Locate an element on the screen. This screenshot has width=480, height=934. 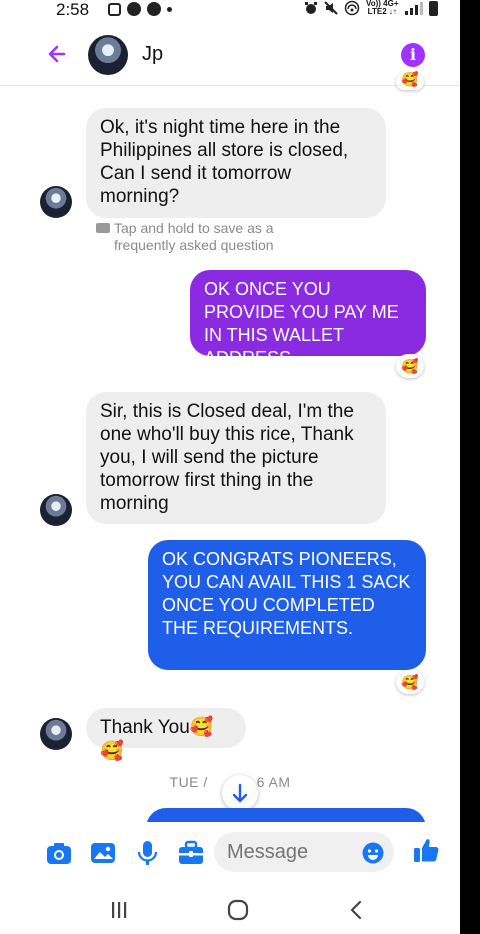
notification-icons is located at coordinates (140, 9).